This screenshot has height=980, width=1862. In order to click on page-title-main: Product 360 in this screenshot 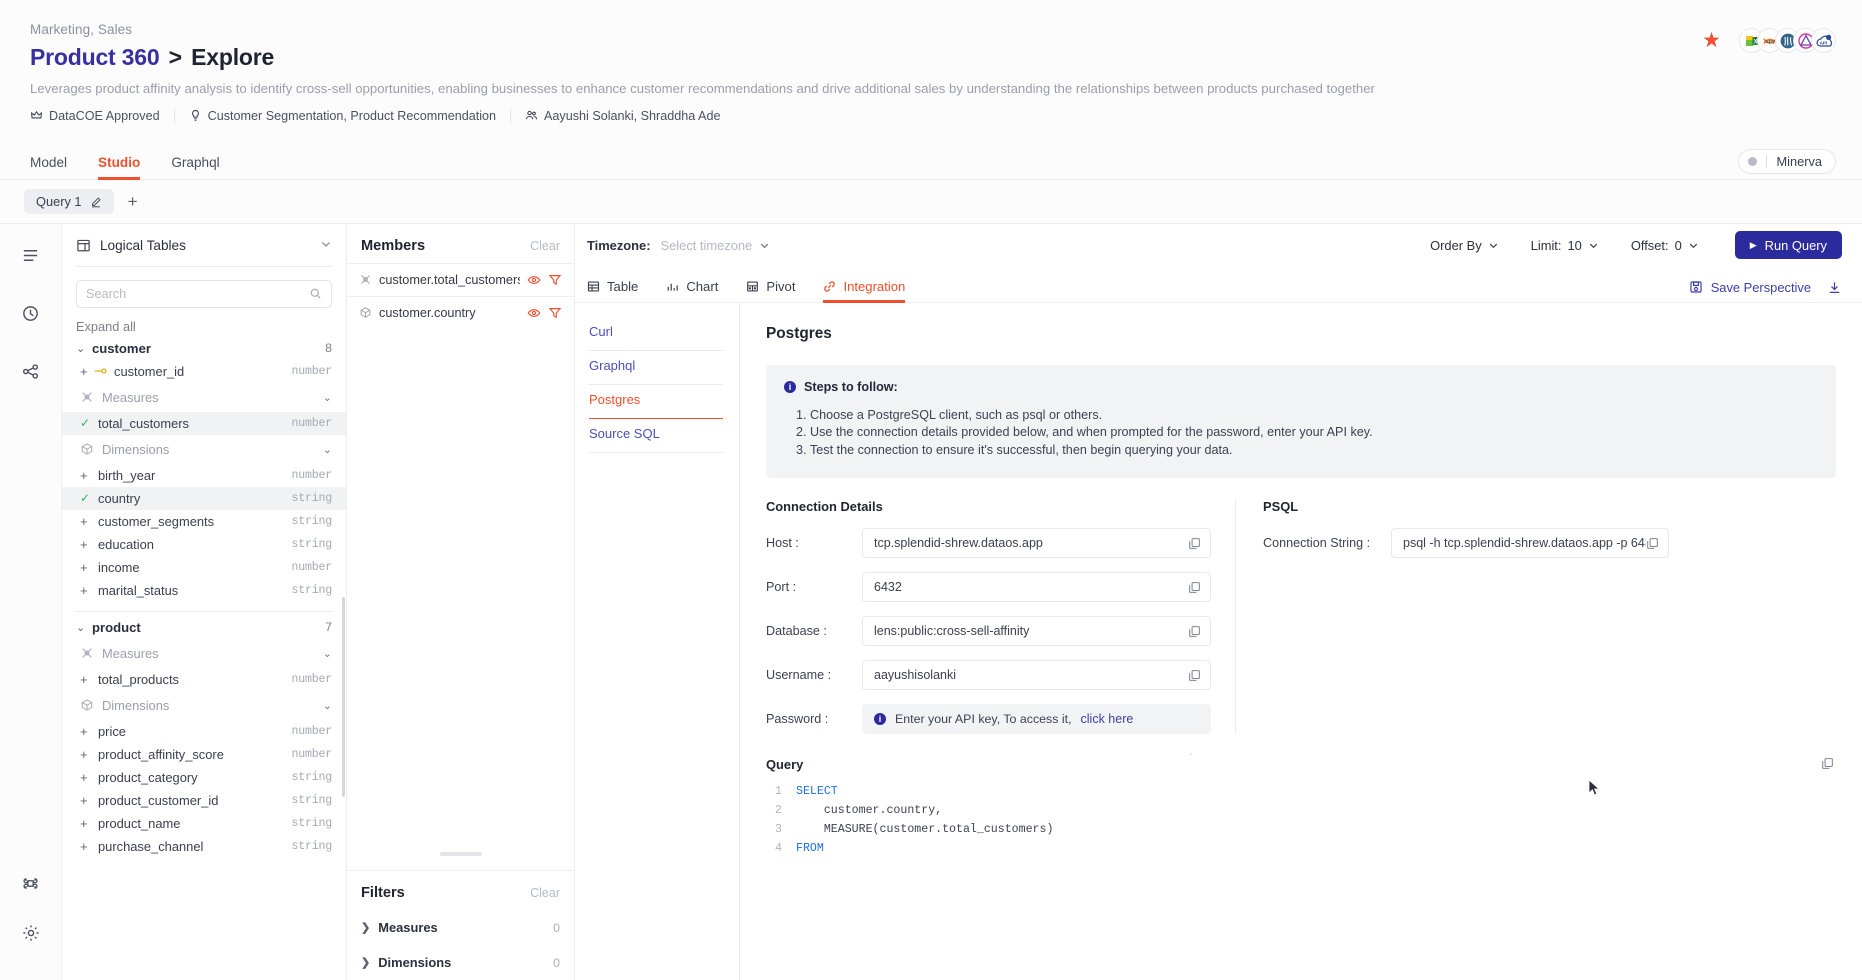, I will do `click(95, 57)`.